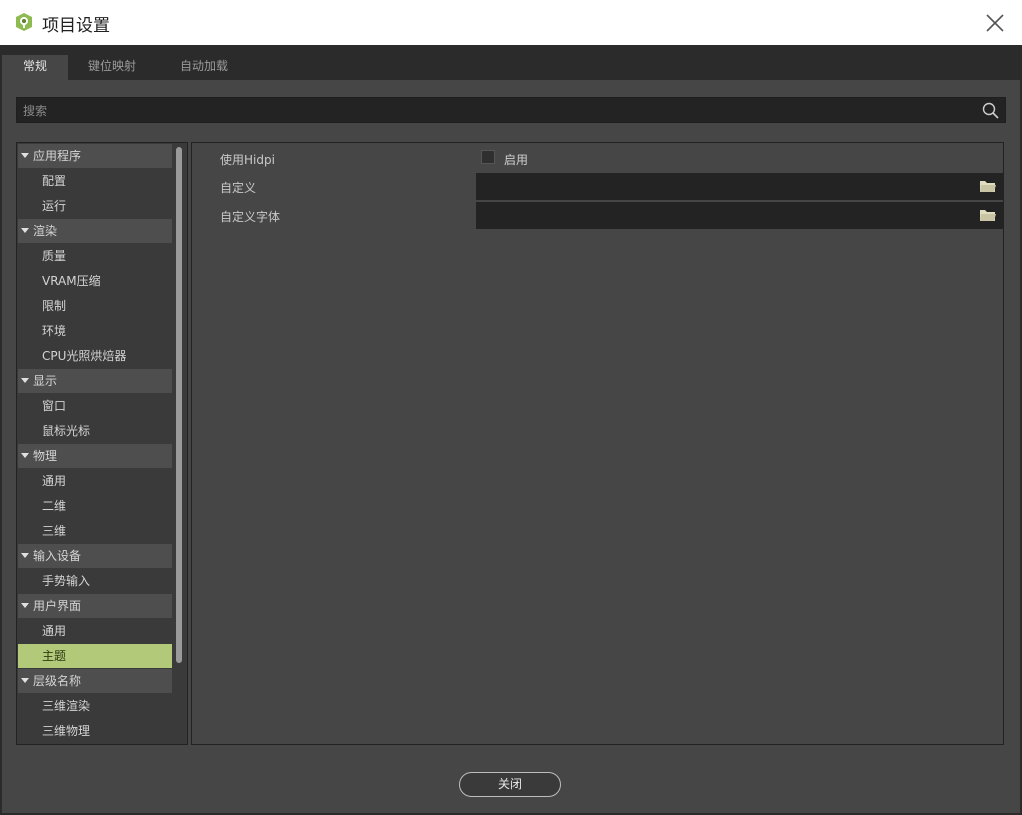 Image resolution: width=1022 pixels, height=815 pixels. Describe the element at coordinates (179, 405) in the screenshot. I see `tree-scrollbar` at that location.